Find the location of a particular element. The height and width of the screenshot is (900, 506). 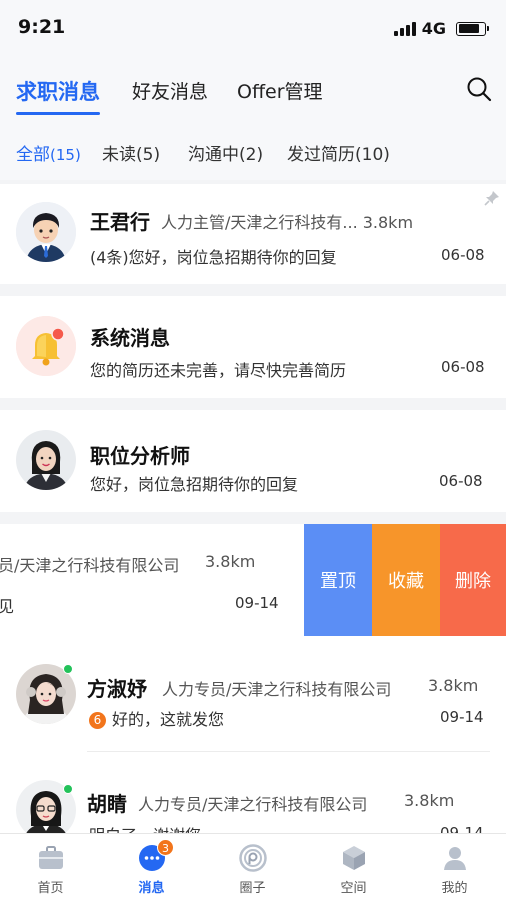

pin-button-label: 置顶 is located at coordinates (338, 581).